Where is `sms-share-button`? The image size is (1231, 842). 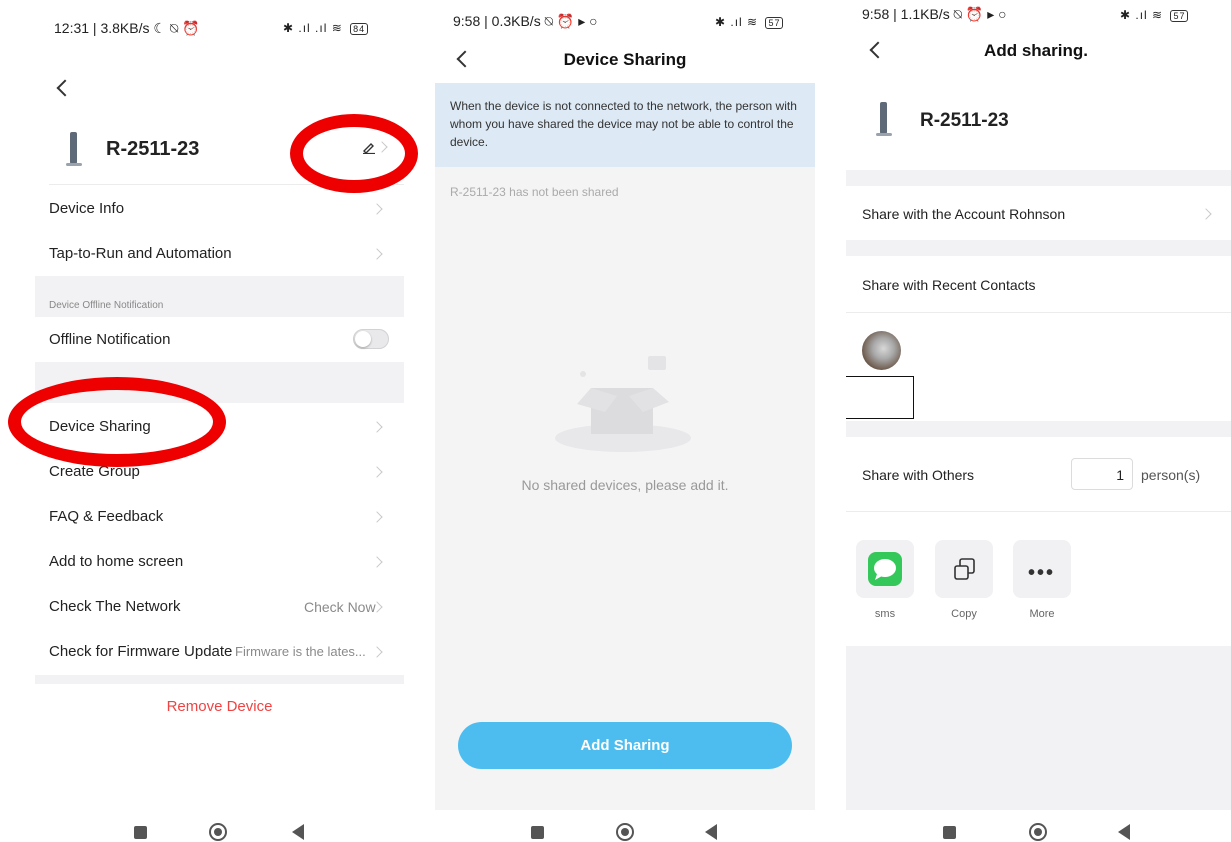 sms-share-button is located at coordinates (885, 569).